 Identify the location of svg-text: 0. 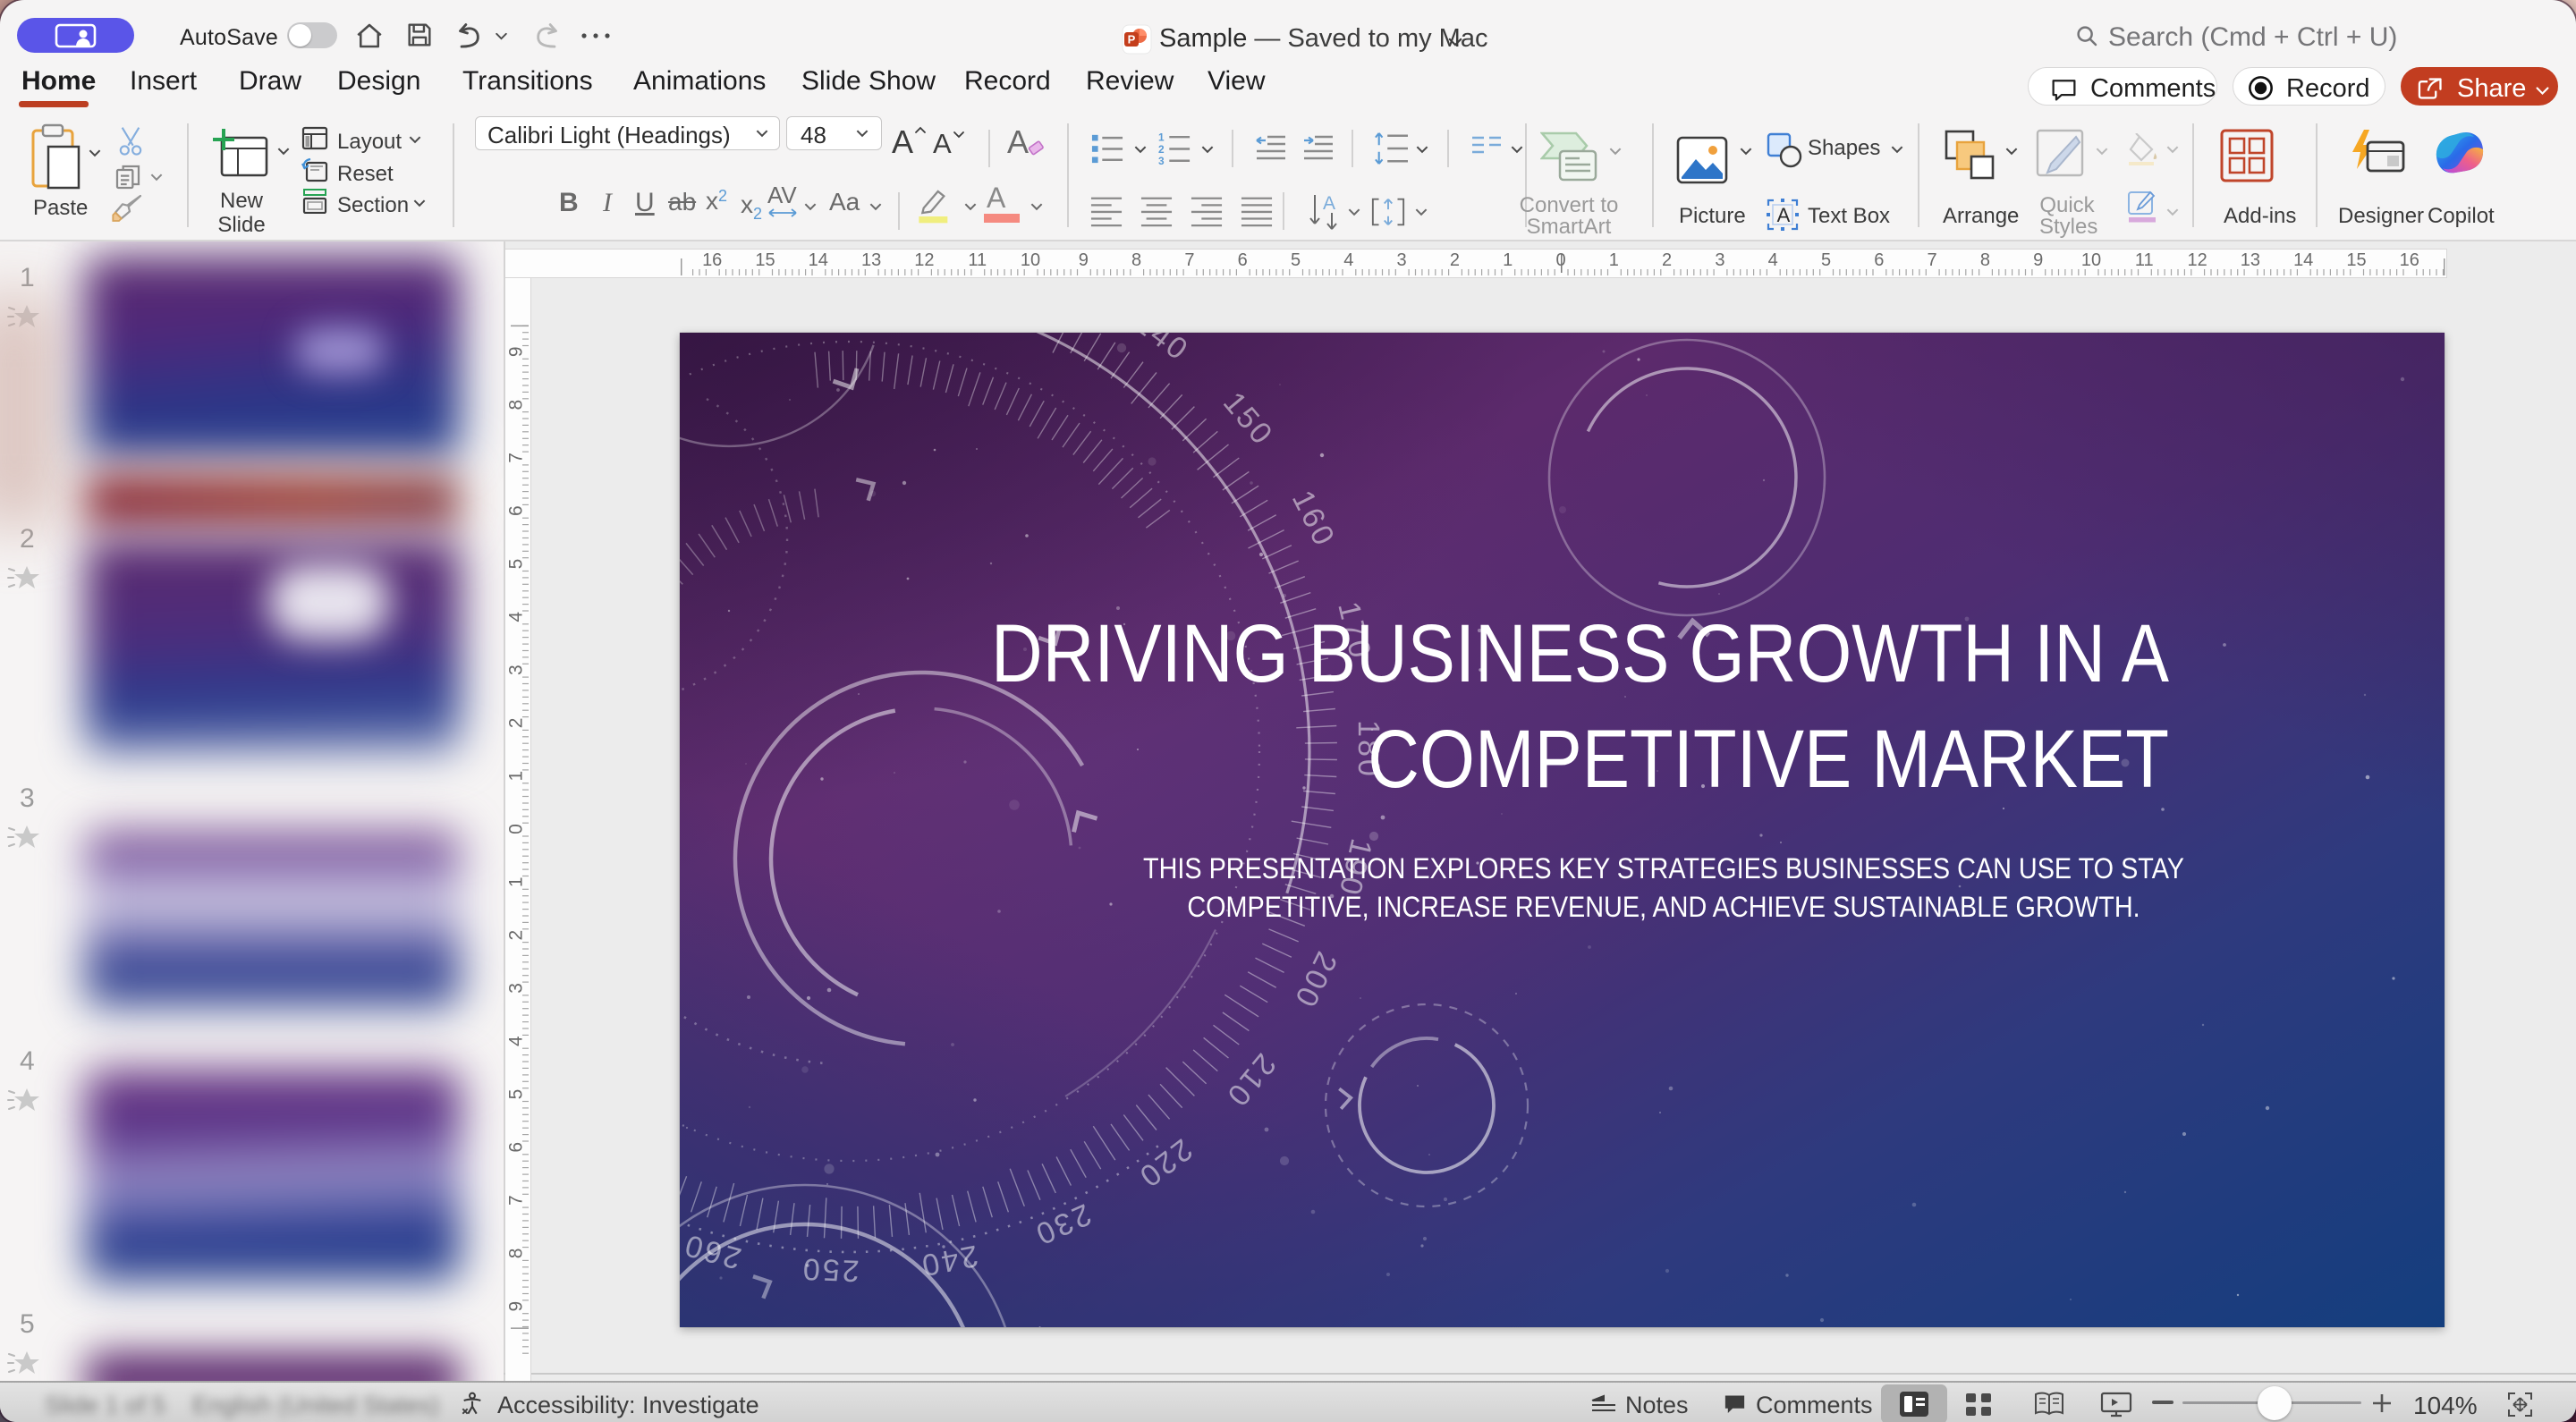
(516, 829).